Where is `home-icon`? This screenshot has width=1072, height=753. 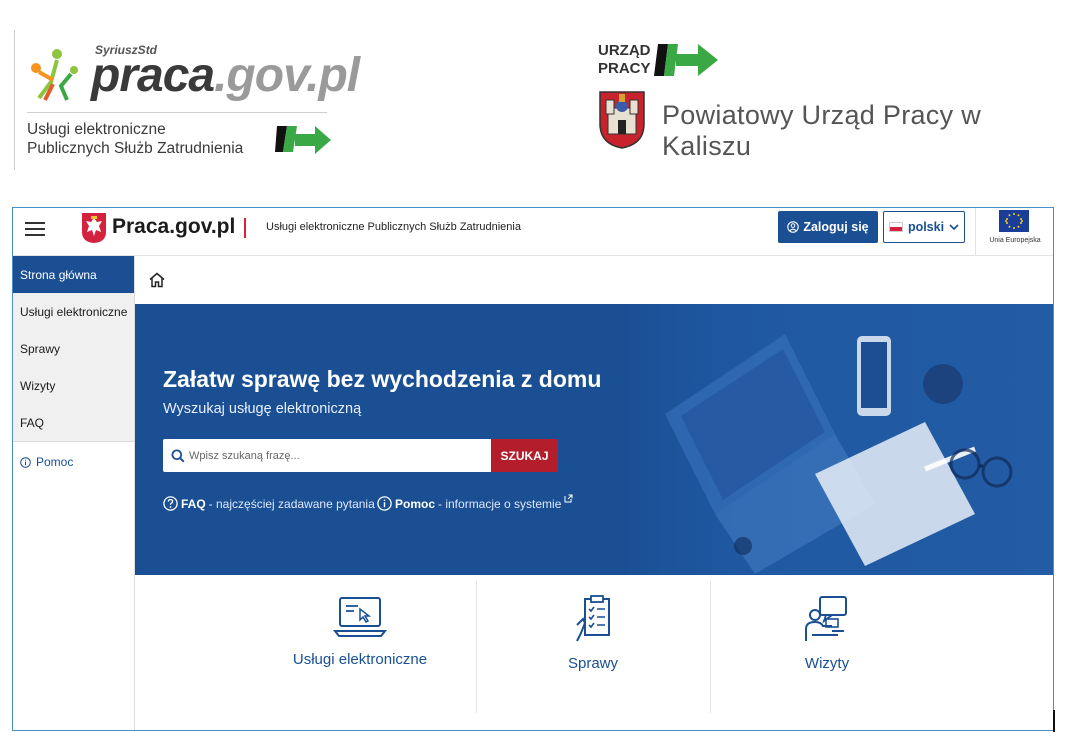 home-icon is located at coordinates (157, 280).